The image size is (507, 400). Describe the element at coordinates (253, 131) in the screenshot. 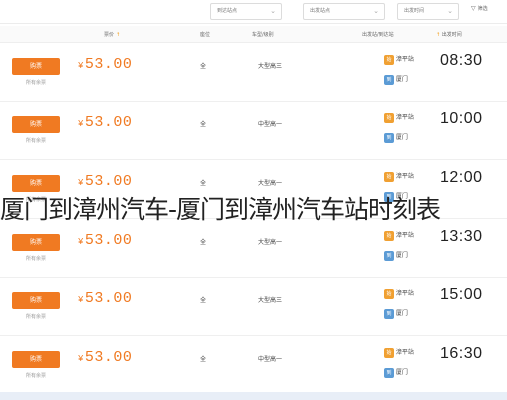

I see `table-row: 购票所有余票 ¥53.00 全 中型高一 始 漳平站到 厦门 10:00` at that location.